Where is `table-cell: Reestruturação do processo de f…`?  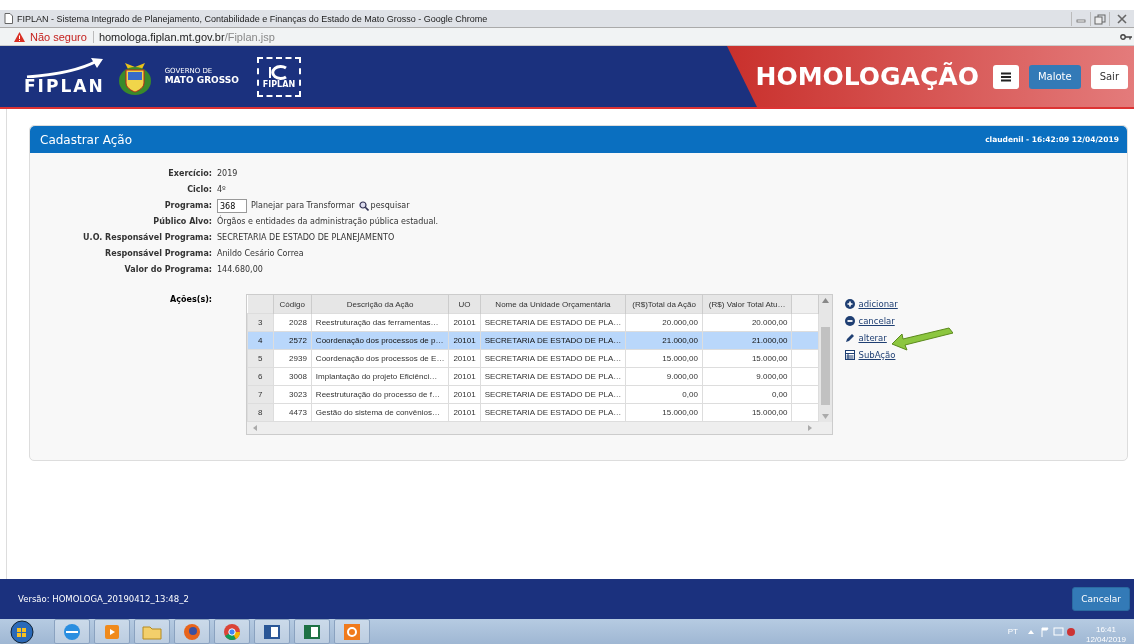
table-cell: Reestruturação do processo de f… is located at coordinates (380, 394).